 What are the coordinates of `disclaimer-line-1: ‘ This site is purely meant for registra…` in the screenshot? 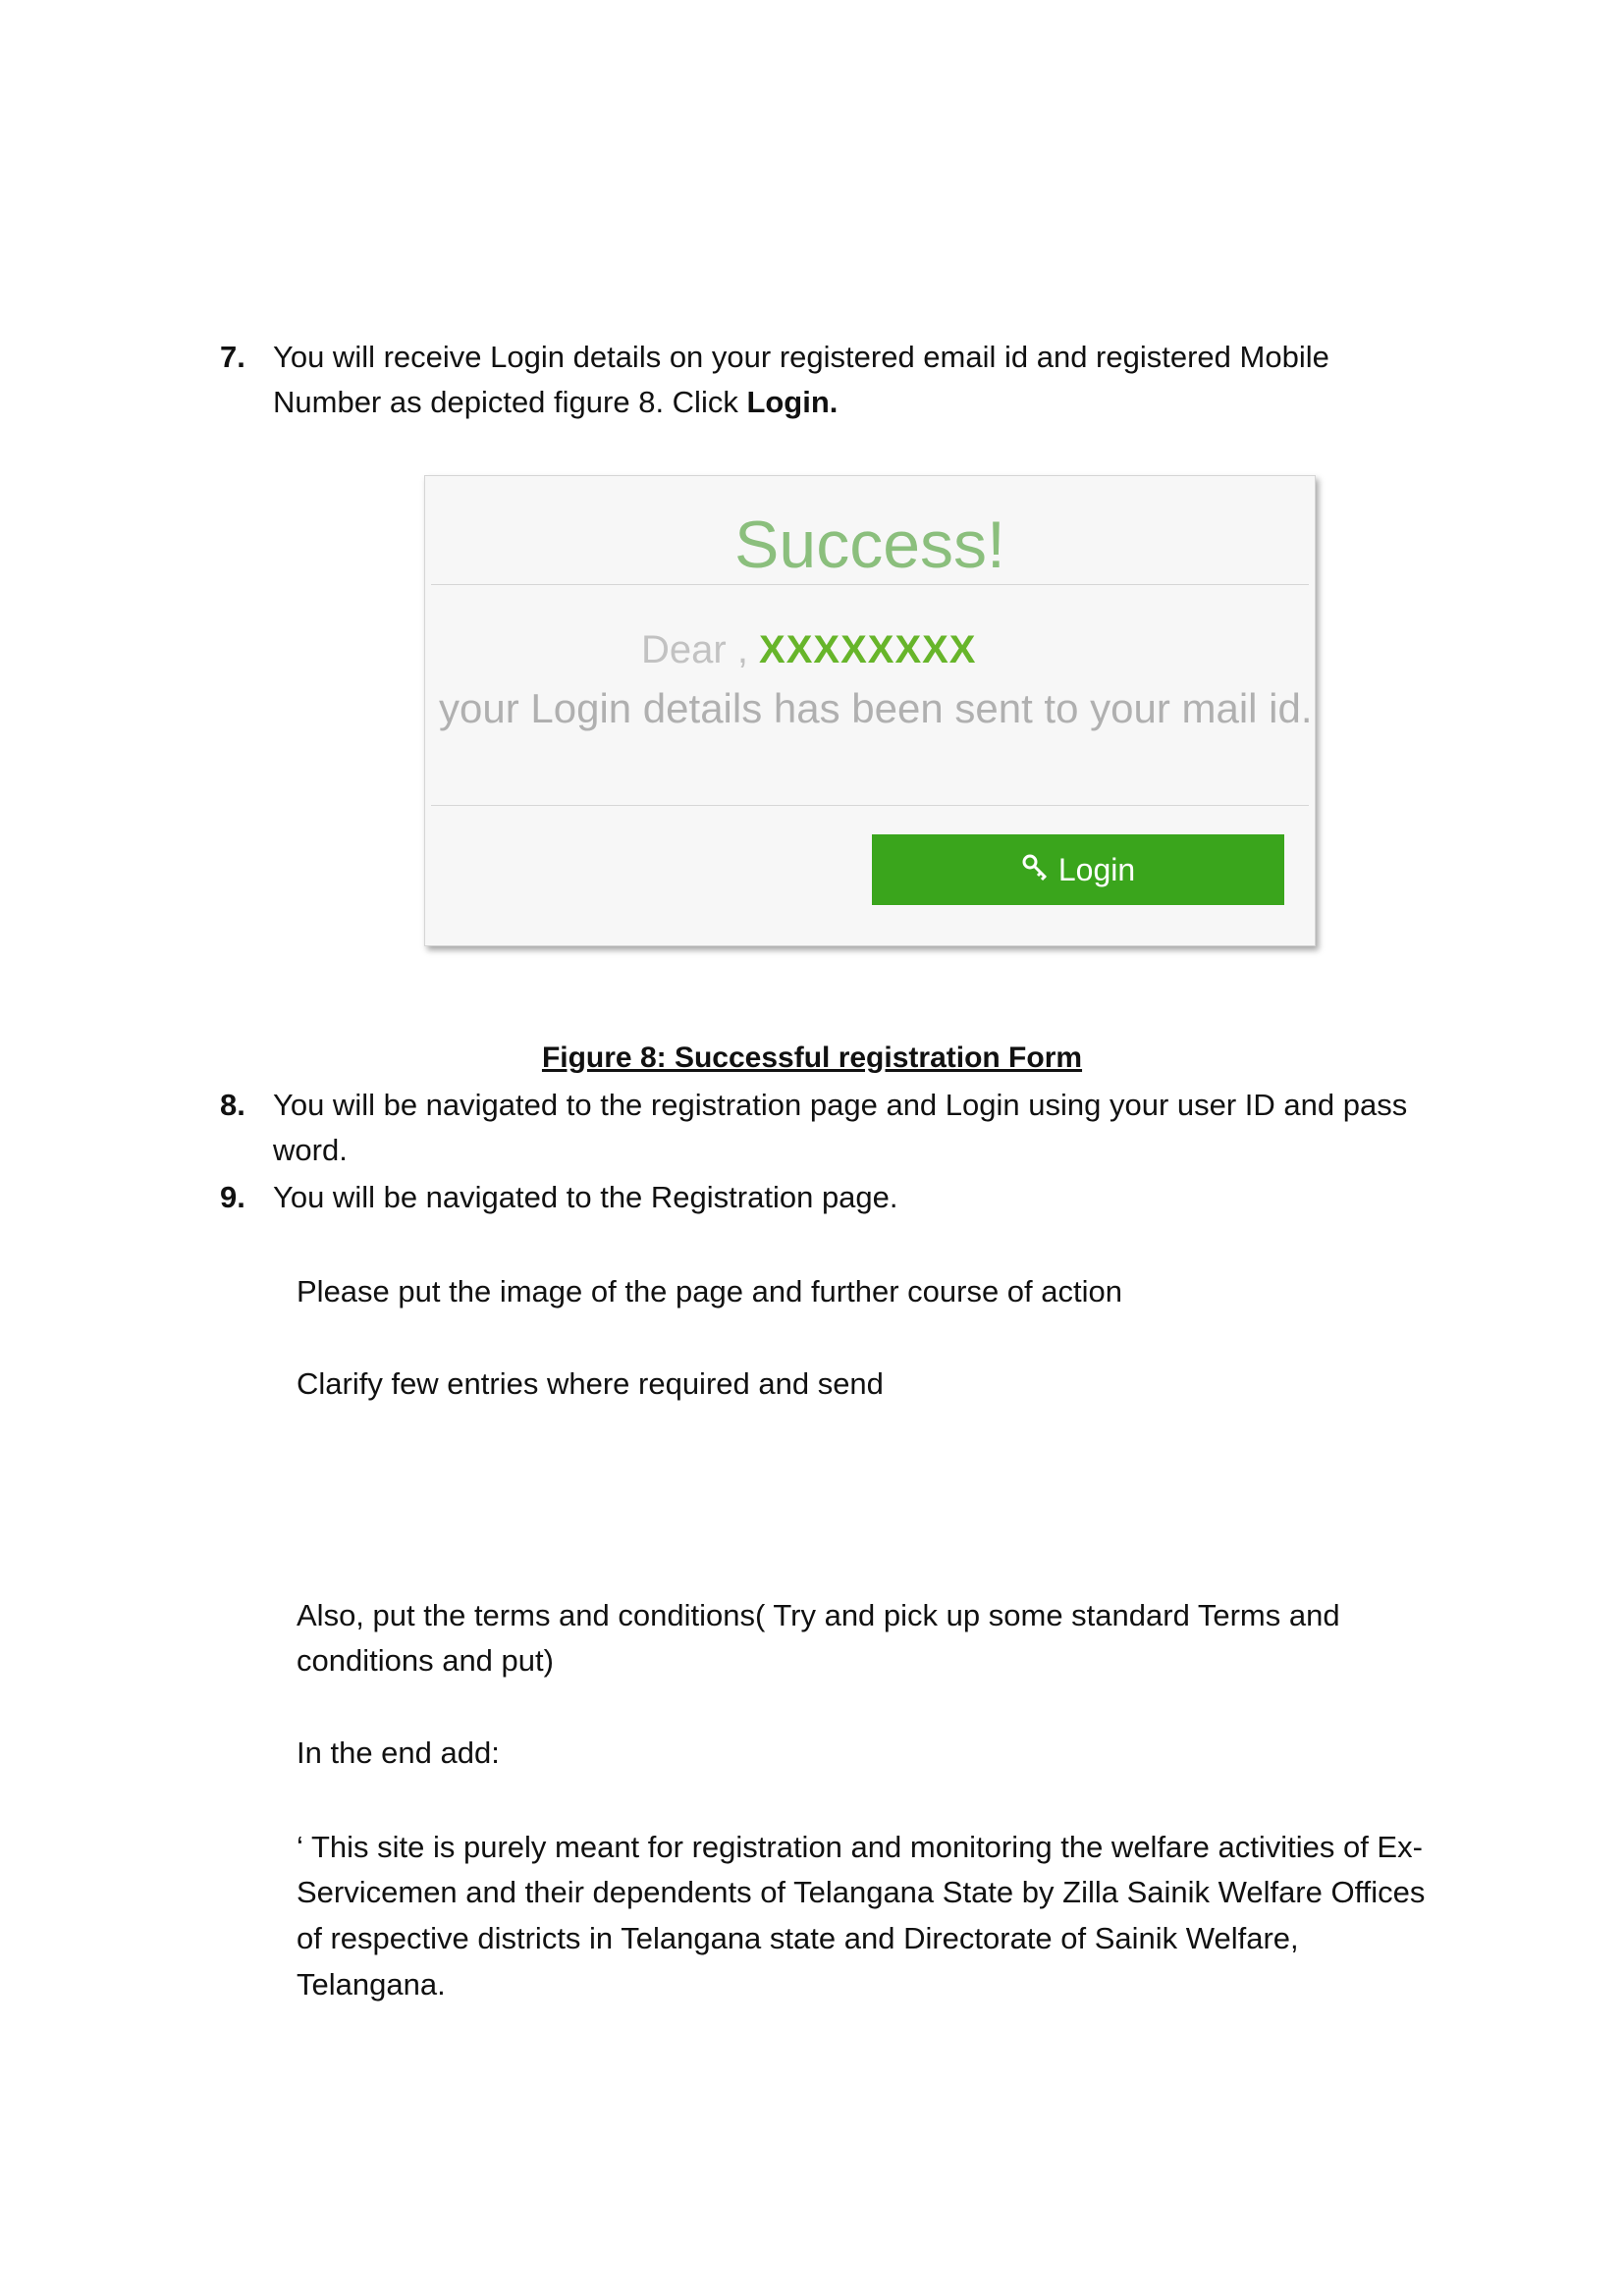 It's located at (860, 1847).